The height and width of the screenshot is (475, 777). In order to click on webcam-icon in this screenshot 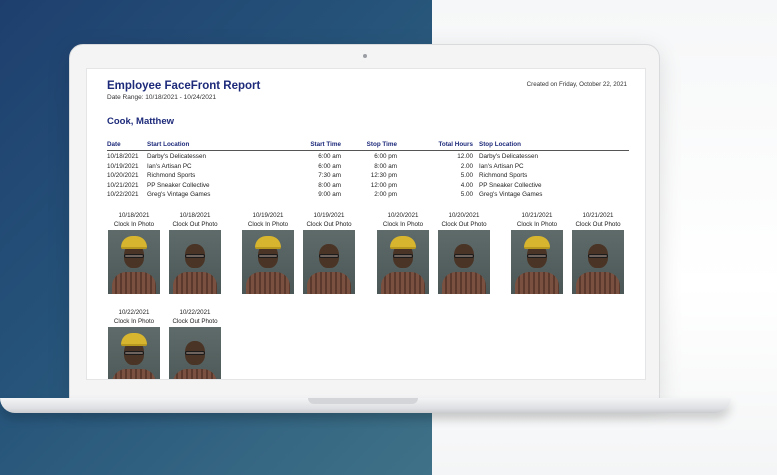, I will do `click(365, 56)`.